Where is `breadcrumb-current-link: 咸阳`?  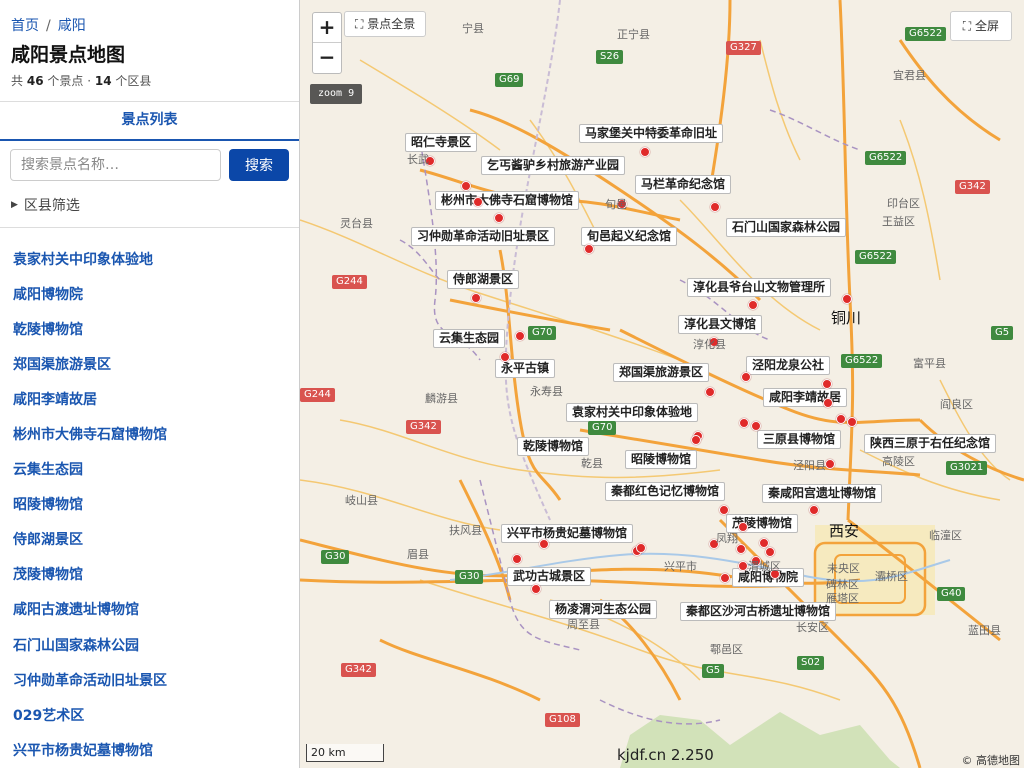 breadcrumb-current-link: 咸阳 is located at coordinates (72, 26).